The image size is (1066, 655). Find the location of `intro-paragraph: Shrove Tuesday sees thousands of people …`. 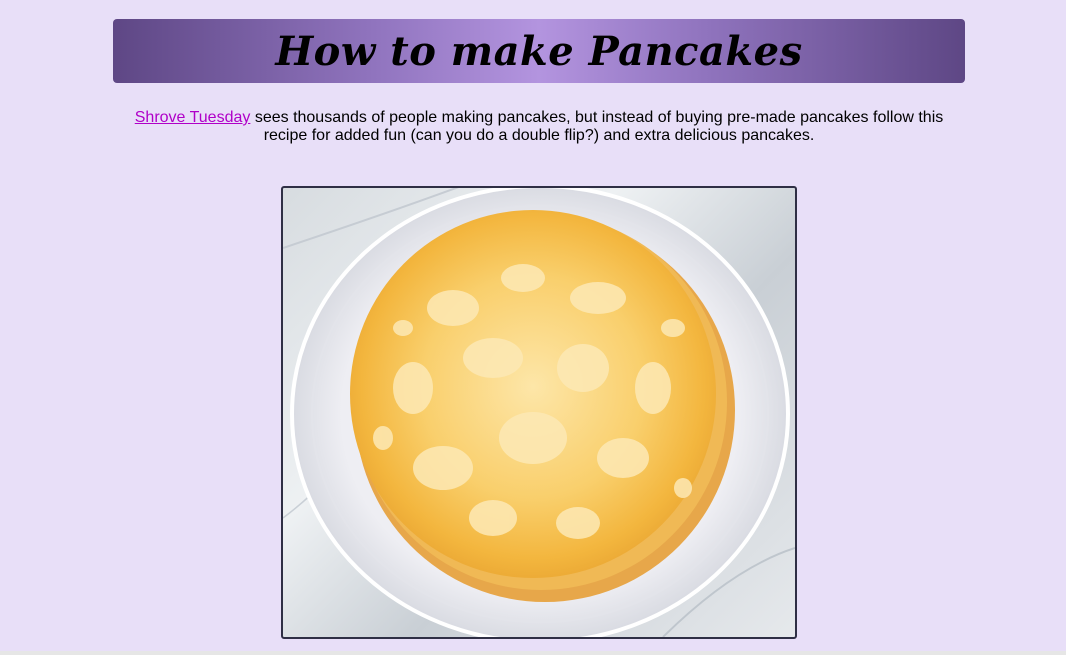

intro-paragraph: Shrove Tuesday sees thousands of people … is located at coordinates (539, 127).